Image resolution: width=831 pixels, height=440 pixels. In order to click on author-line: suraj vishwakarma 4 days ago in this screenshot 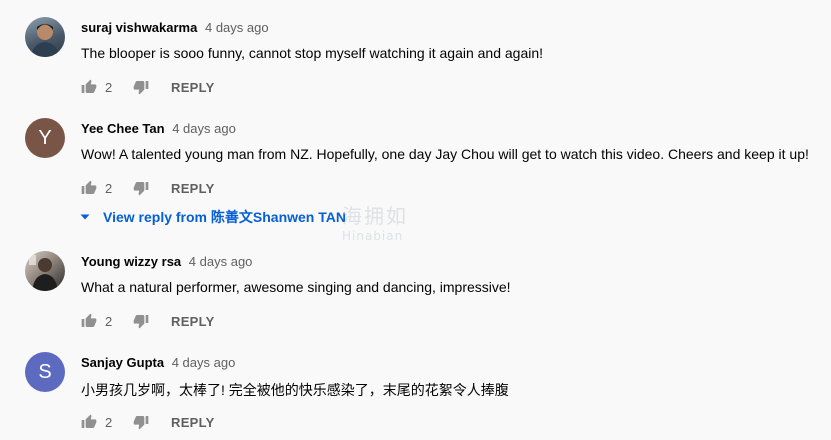, I will do `click(175, 27)`.